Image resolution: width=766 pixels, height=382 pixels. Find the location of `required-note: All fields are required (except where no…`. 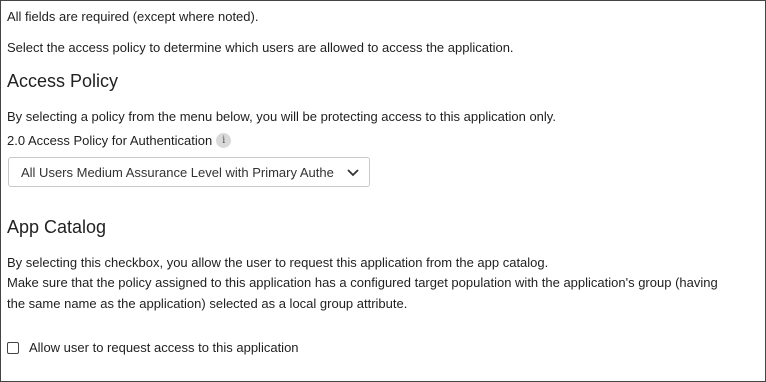

required-note: All fields are required (except where no… is located at coordinates (133, 16).